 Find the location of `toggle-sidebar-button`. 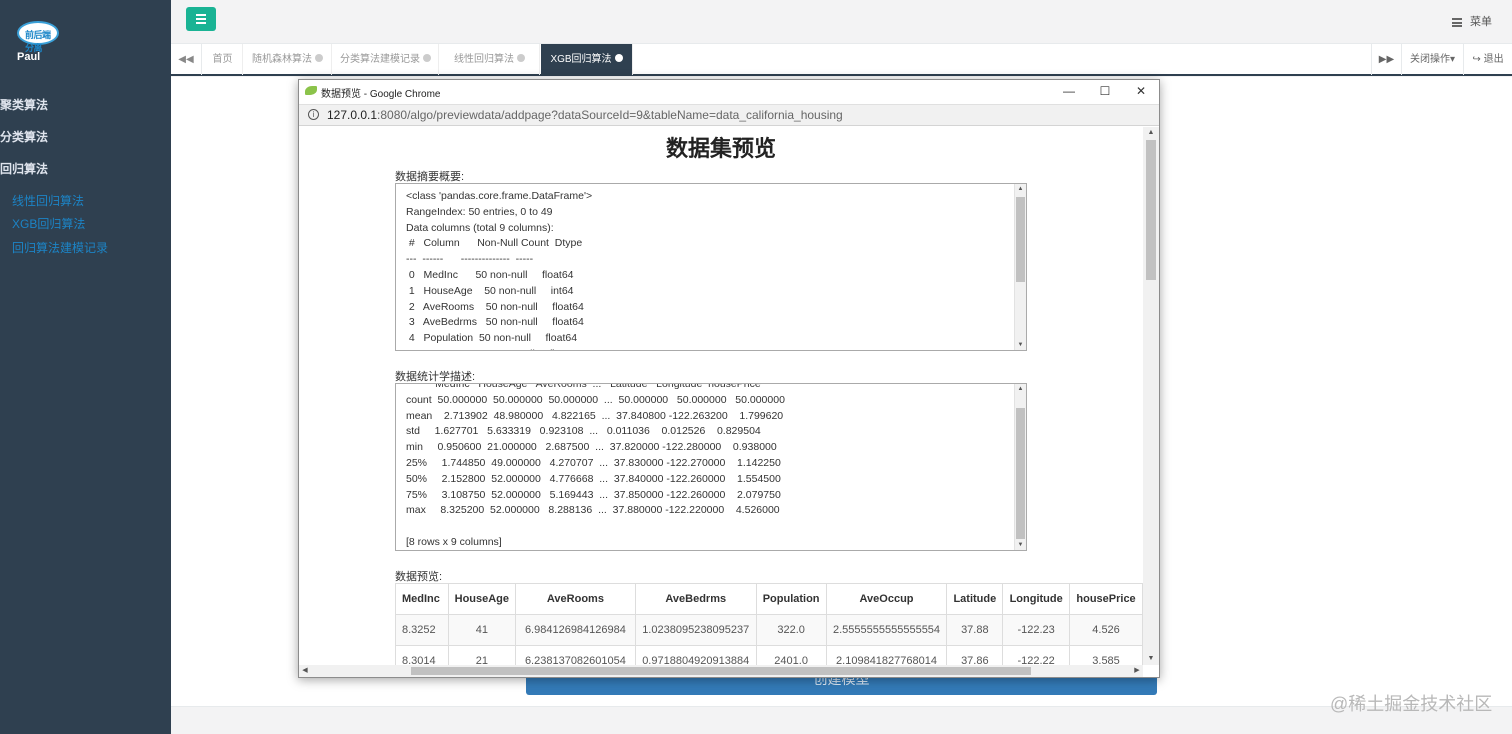

toggle-sidebar-button is located at coordinates (201, 19).